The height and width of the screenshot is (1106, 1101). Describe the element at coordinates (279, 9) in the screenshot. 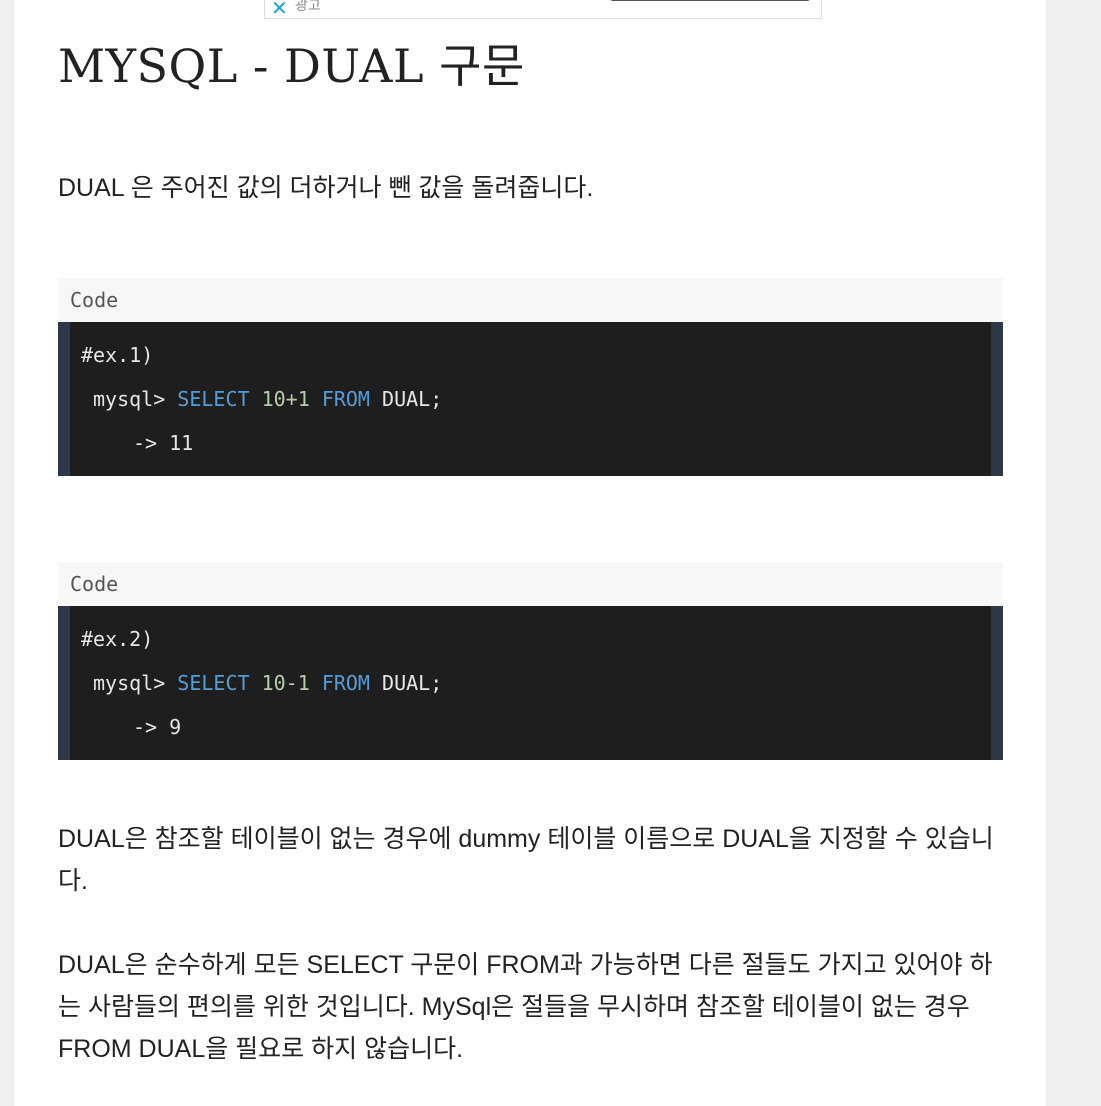

I see `close-icon: ✕` at that location.